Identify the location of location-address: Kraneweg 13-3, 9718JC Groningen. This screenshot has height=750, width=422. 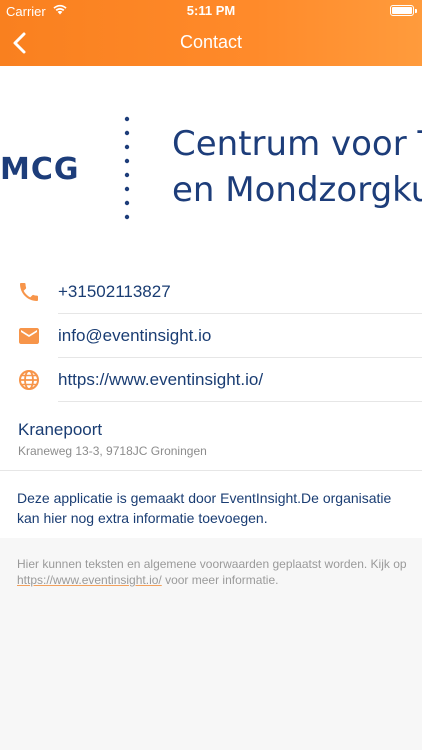
(112, 451).